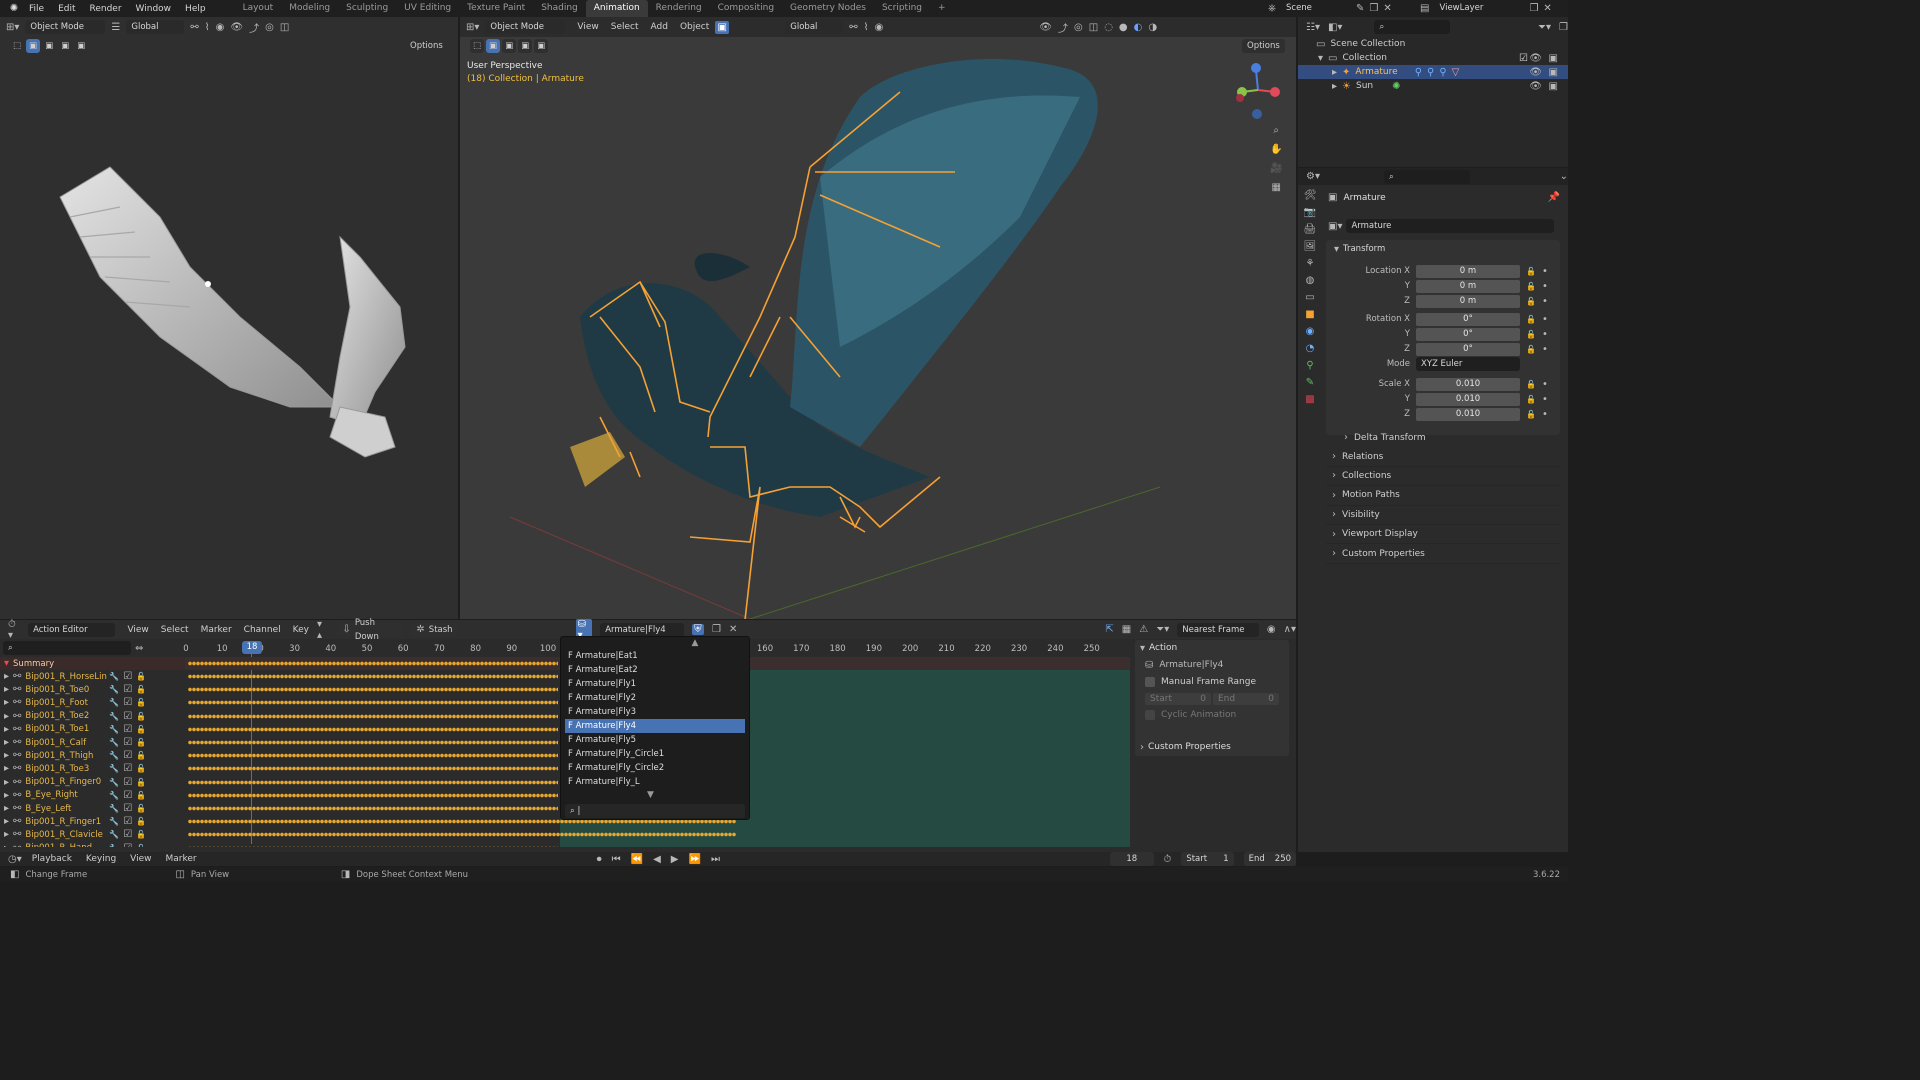  I want to click on tab-scripting: Scripting, so click(902, 8).